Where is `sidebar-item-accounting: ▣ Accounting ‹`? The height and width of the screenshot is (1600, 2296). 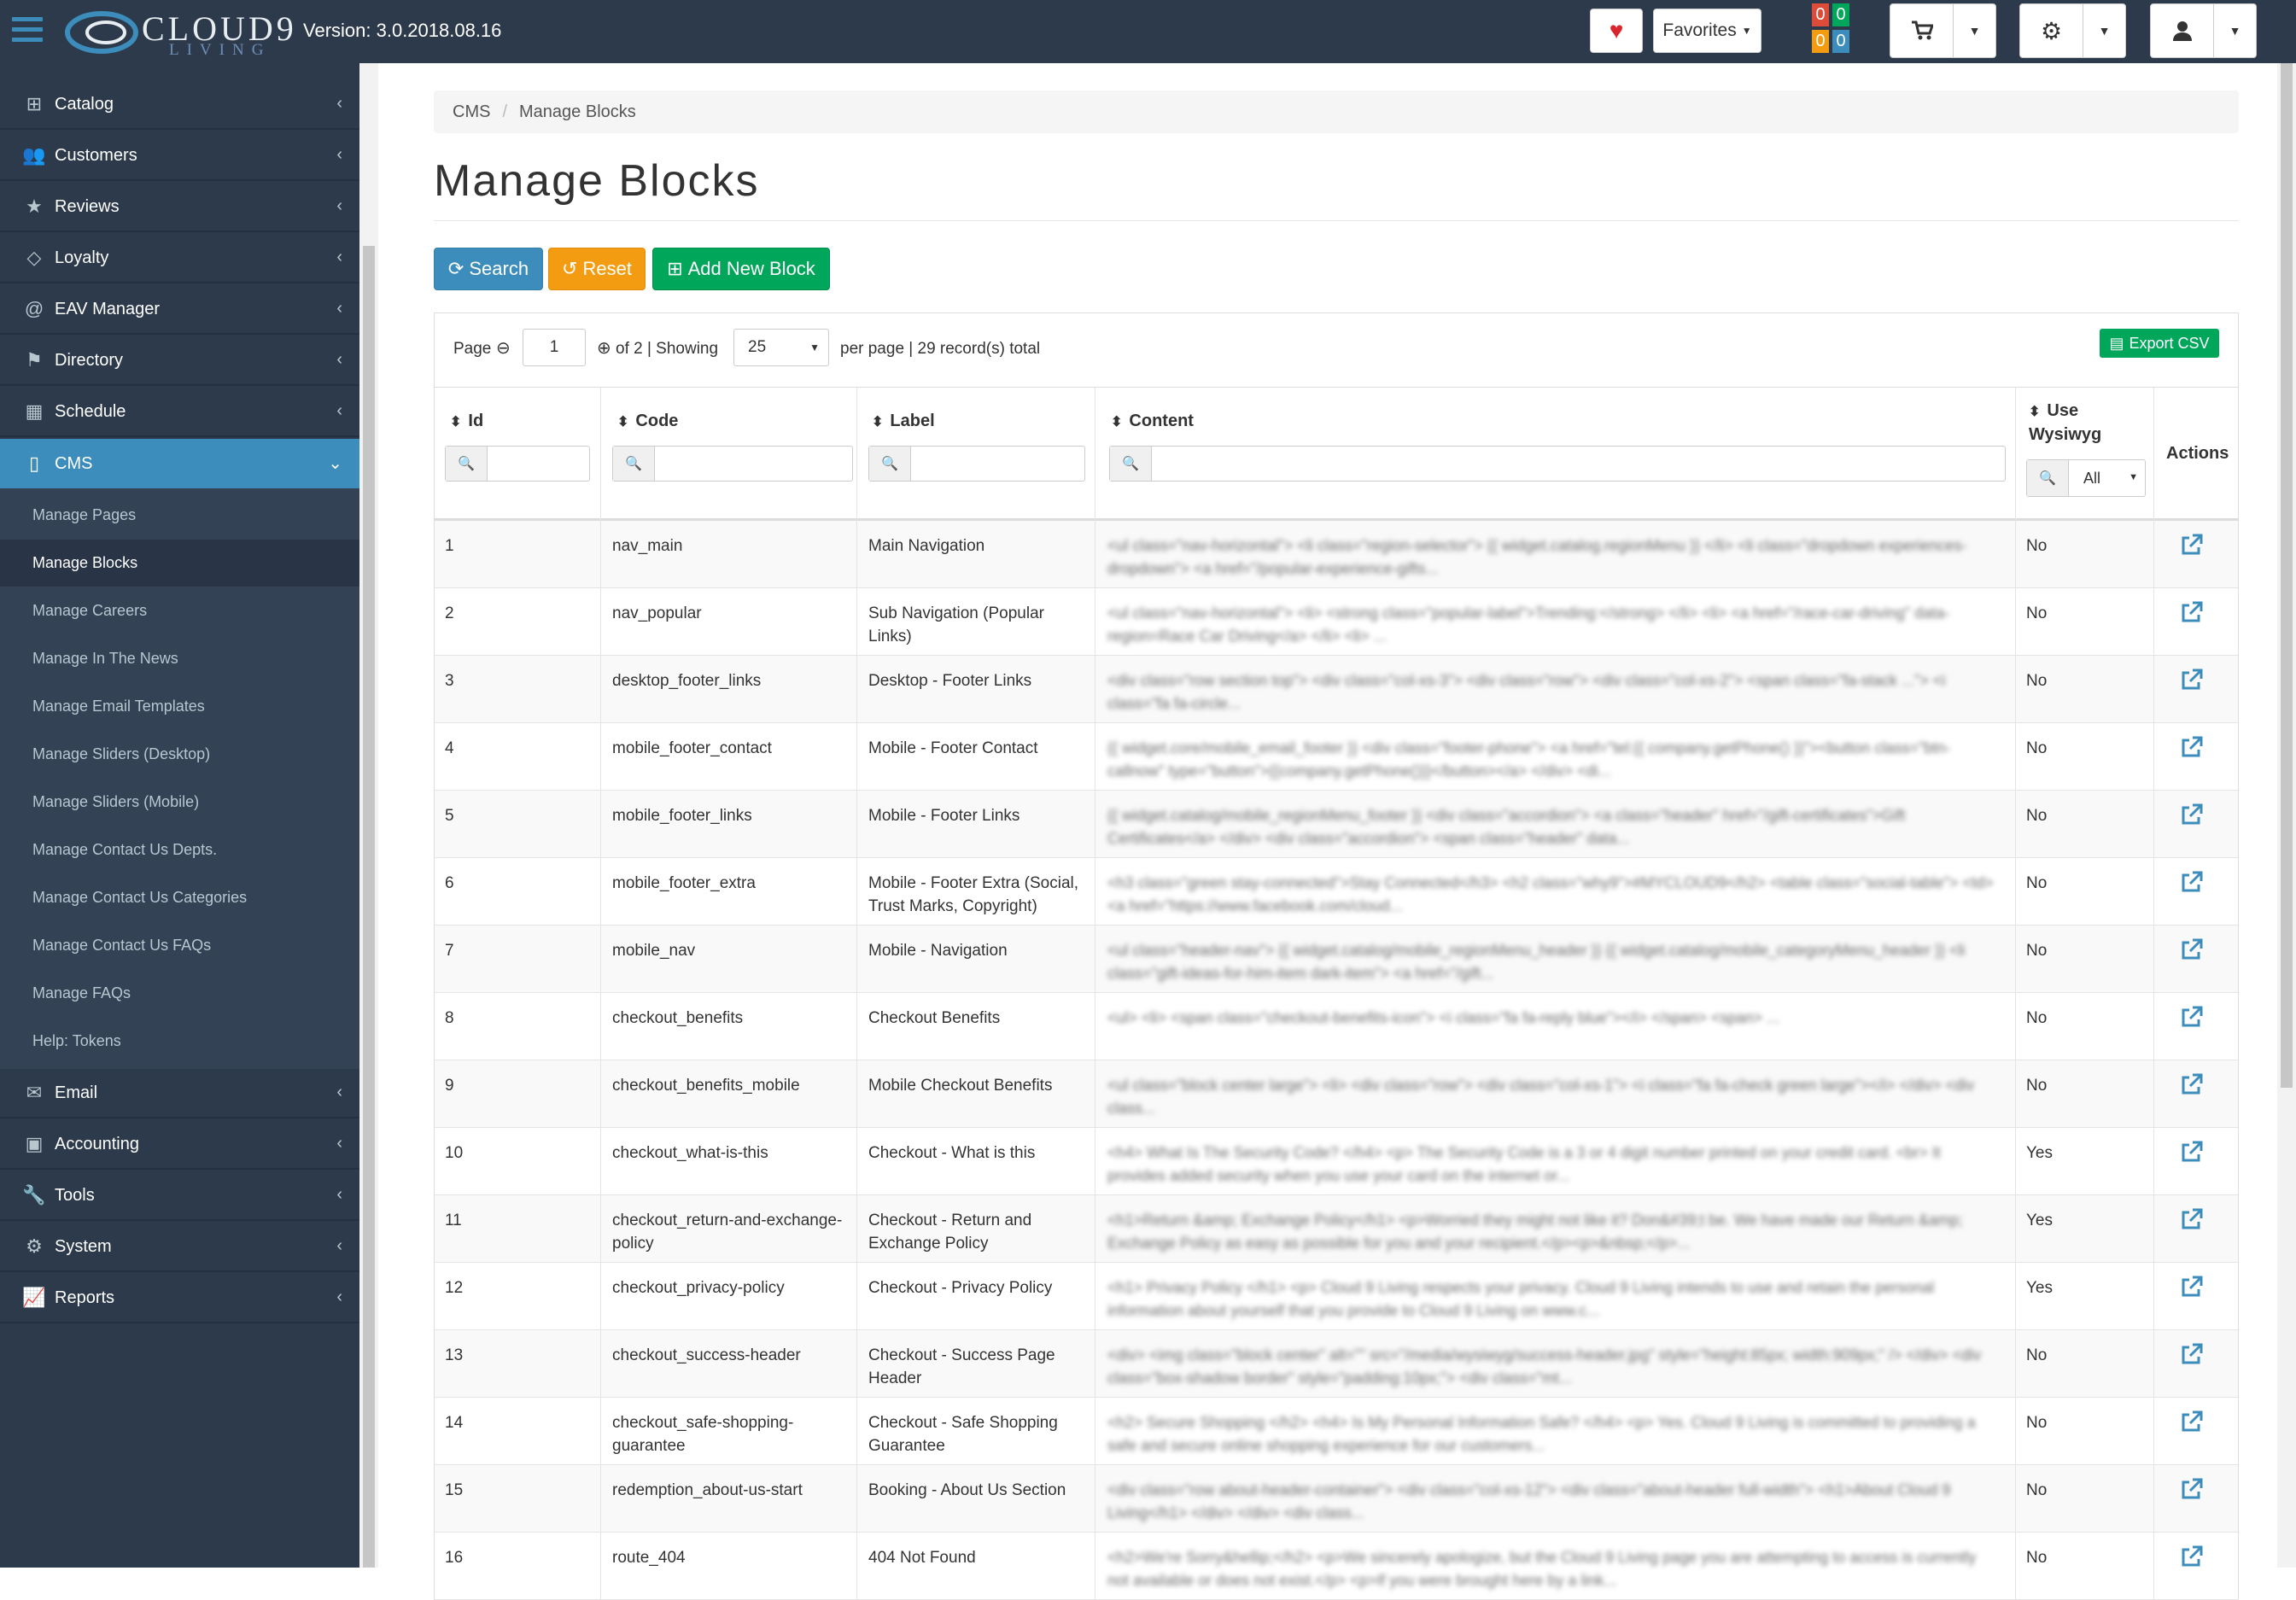
sidebar-item-accounting: ▣ Accounting ‹ is located at coordinates (179, 1145).